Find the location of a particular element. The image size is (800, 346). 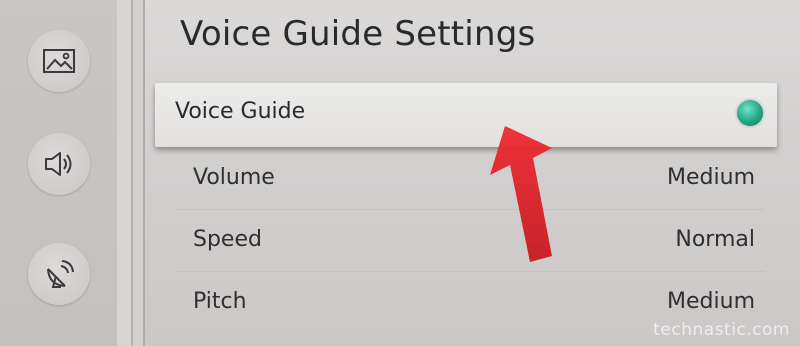

sound-menu-button is located at coordinates (59, 164).